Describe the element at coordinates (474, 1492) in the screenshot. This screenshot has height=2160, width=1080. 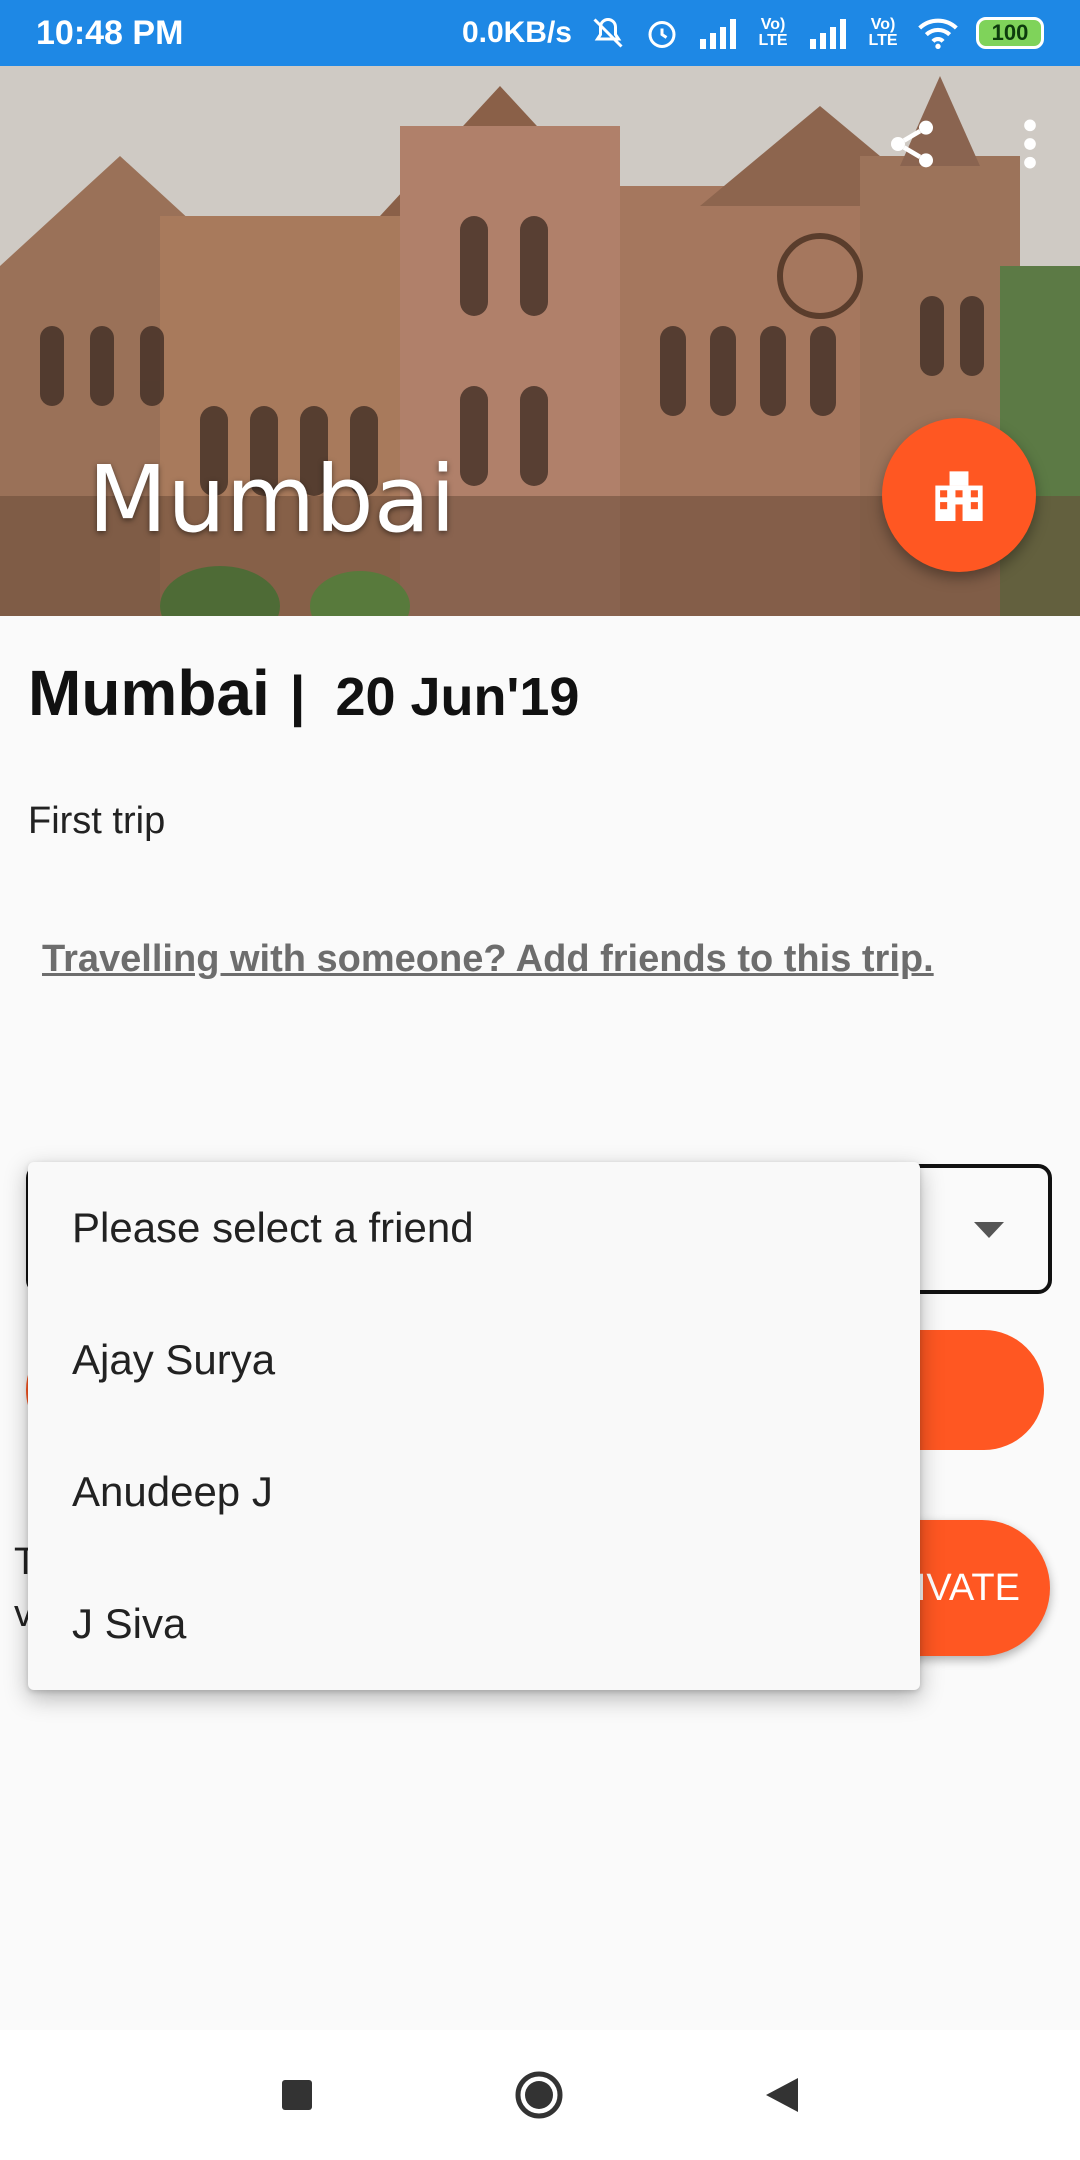
I see `dropdown-option-friend: Anudeep J` at that location.